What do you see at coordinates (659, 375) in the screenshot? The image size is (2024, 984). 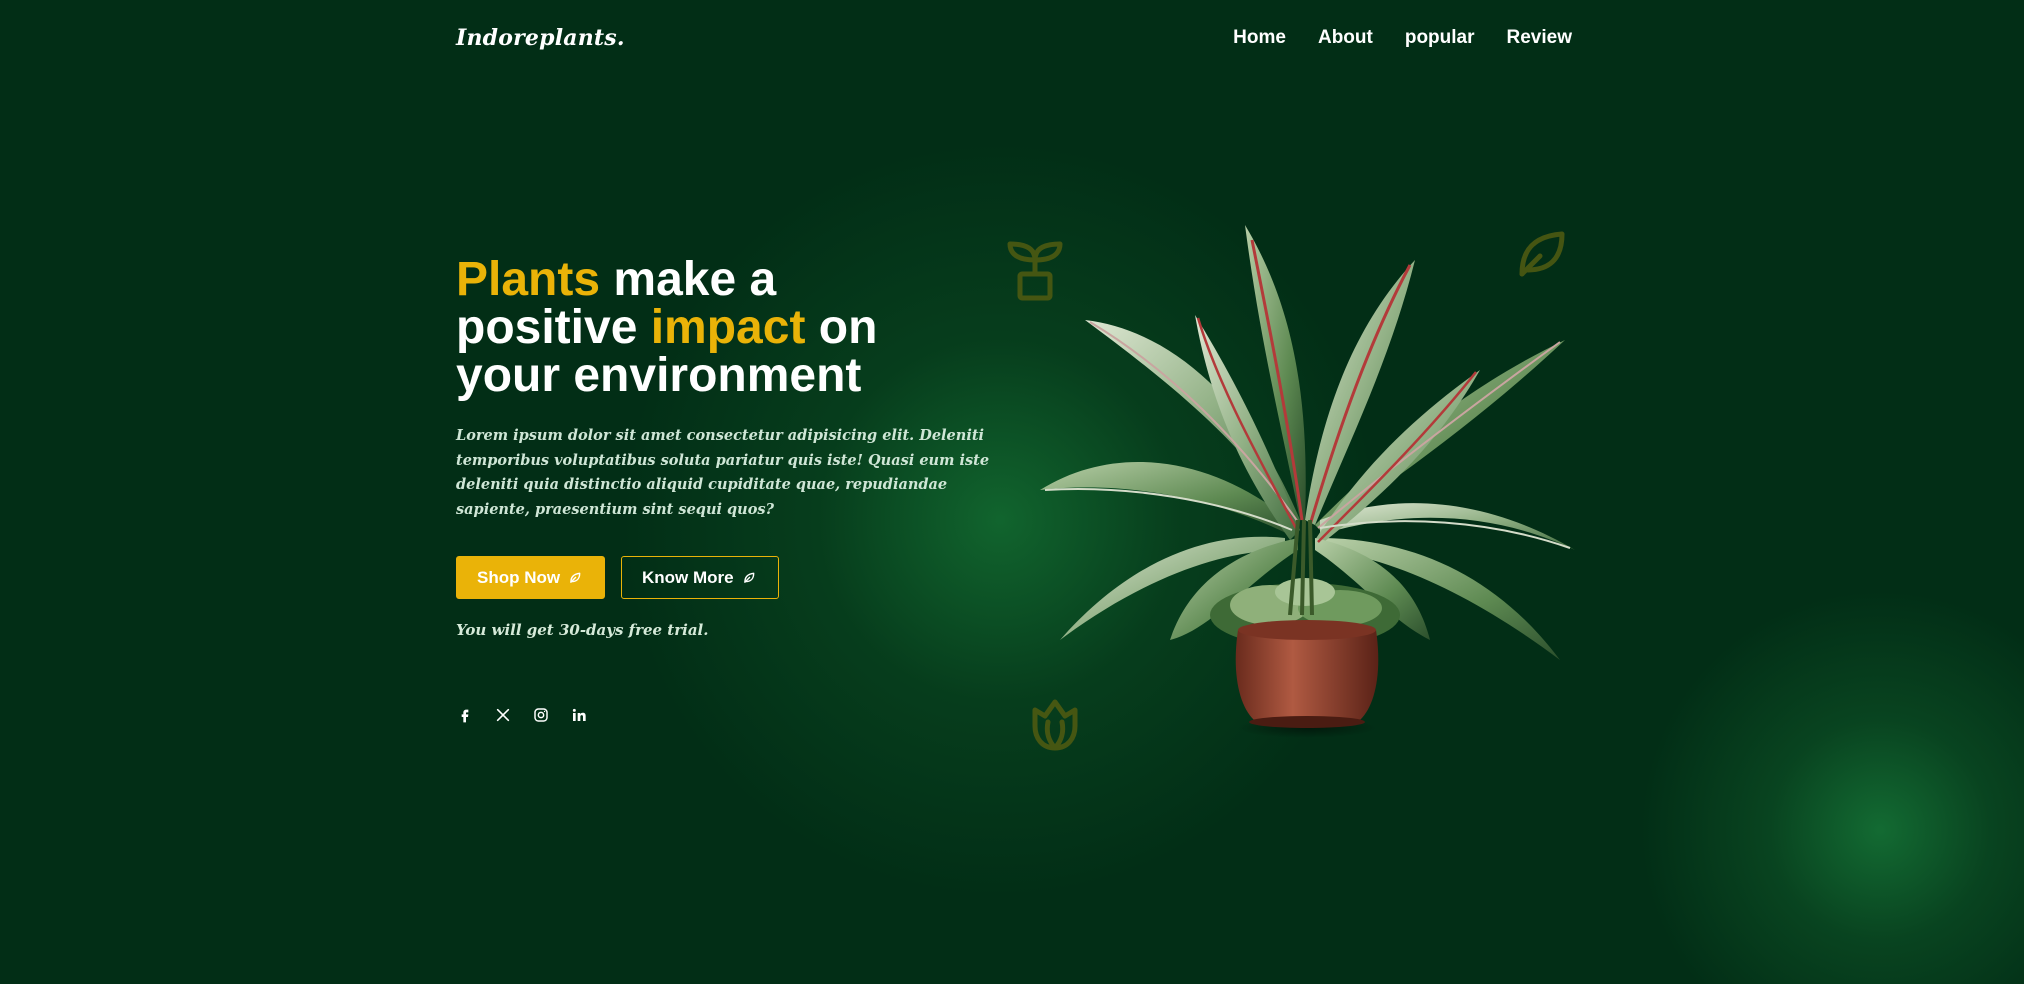 I see `hero-title-text: your environment` at bounding box center [659, 375].